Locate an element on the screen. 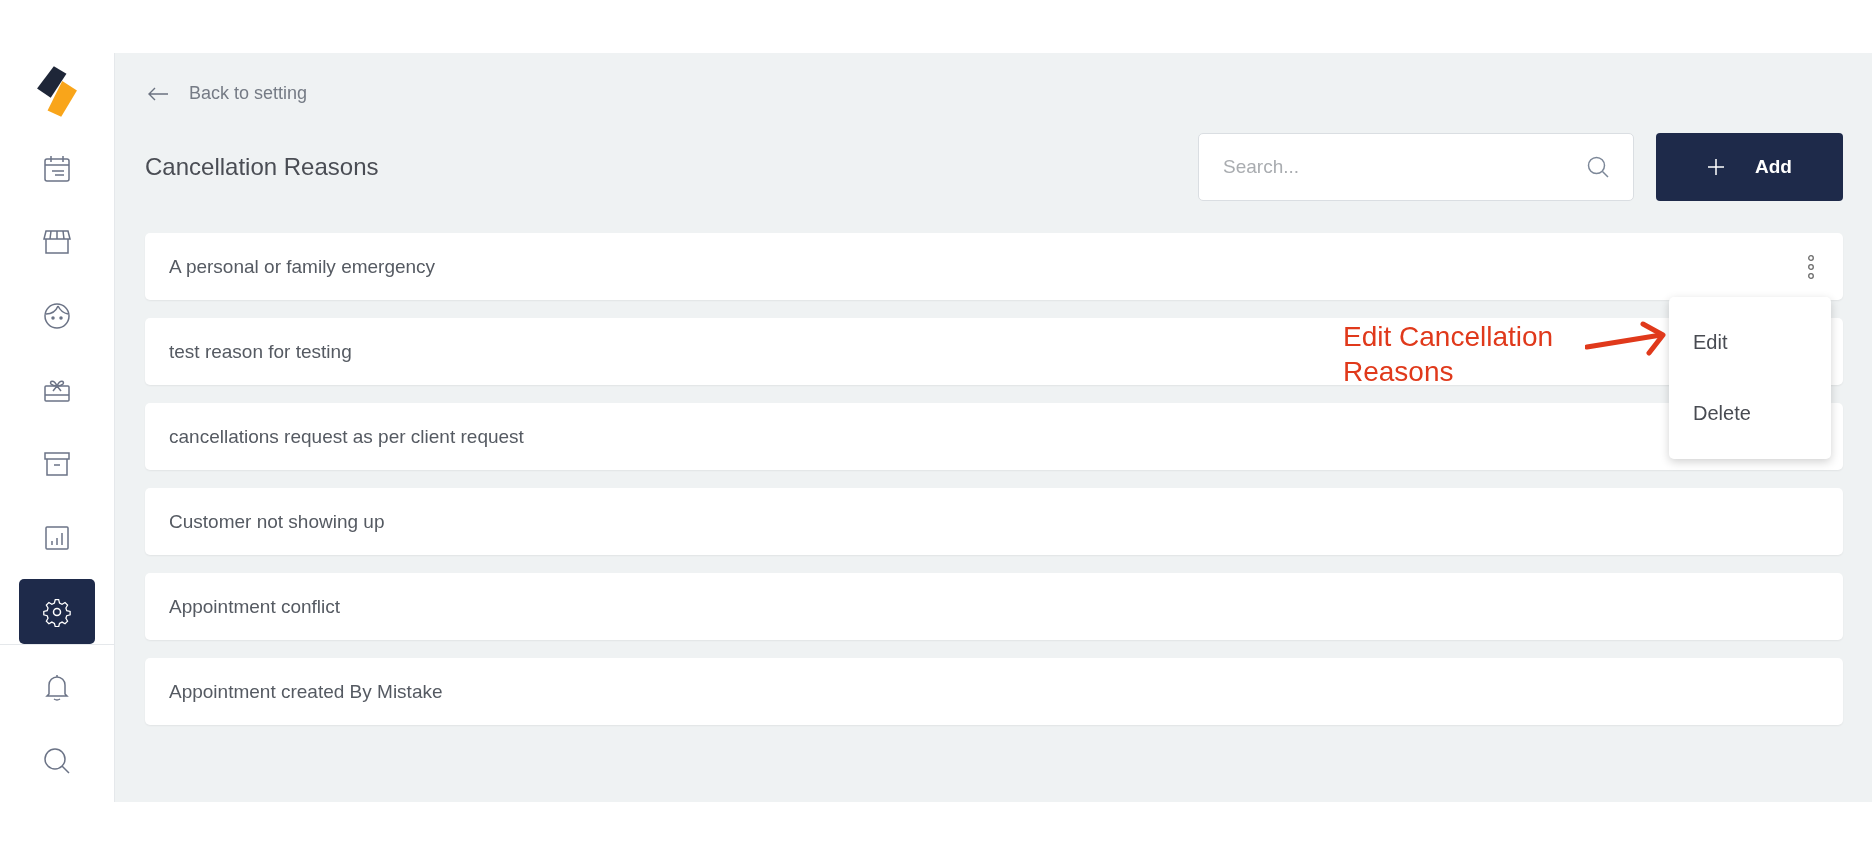 This screenshot has width=1872, height=855. reason-row: Appointment conflict is located at coordinates (994, 606).